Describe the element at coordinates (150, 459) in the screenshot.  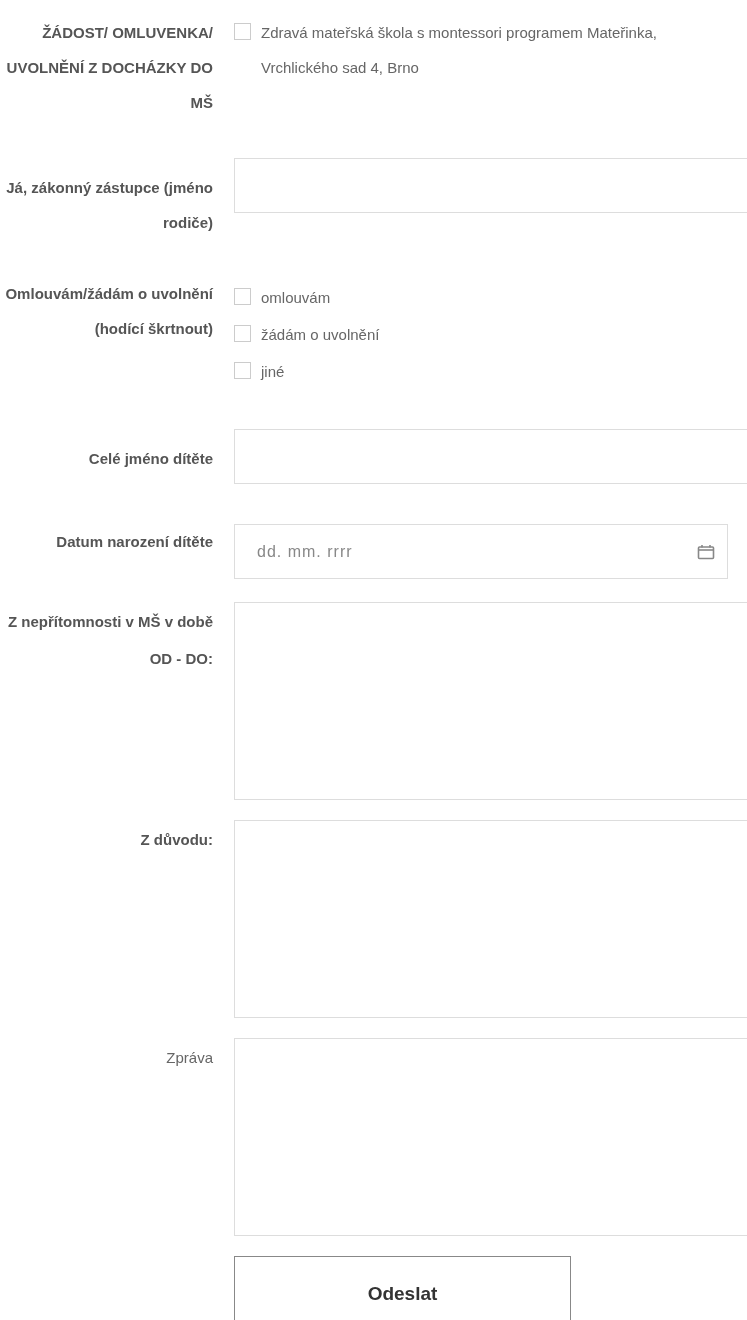
I see `field-label: Celé jméno dítěte` at that location.